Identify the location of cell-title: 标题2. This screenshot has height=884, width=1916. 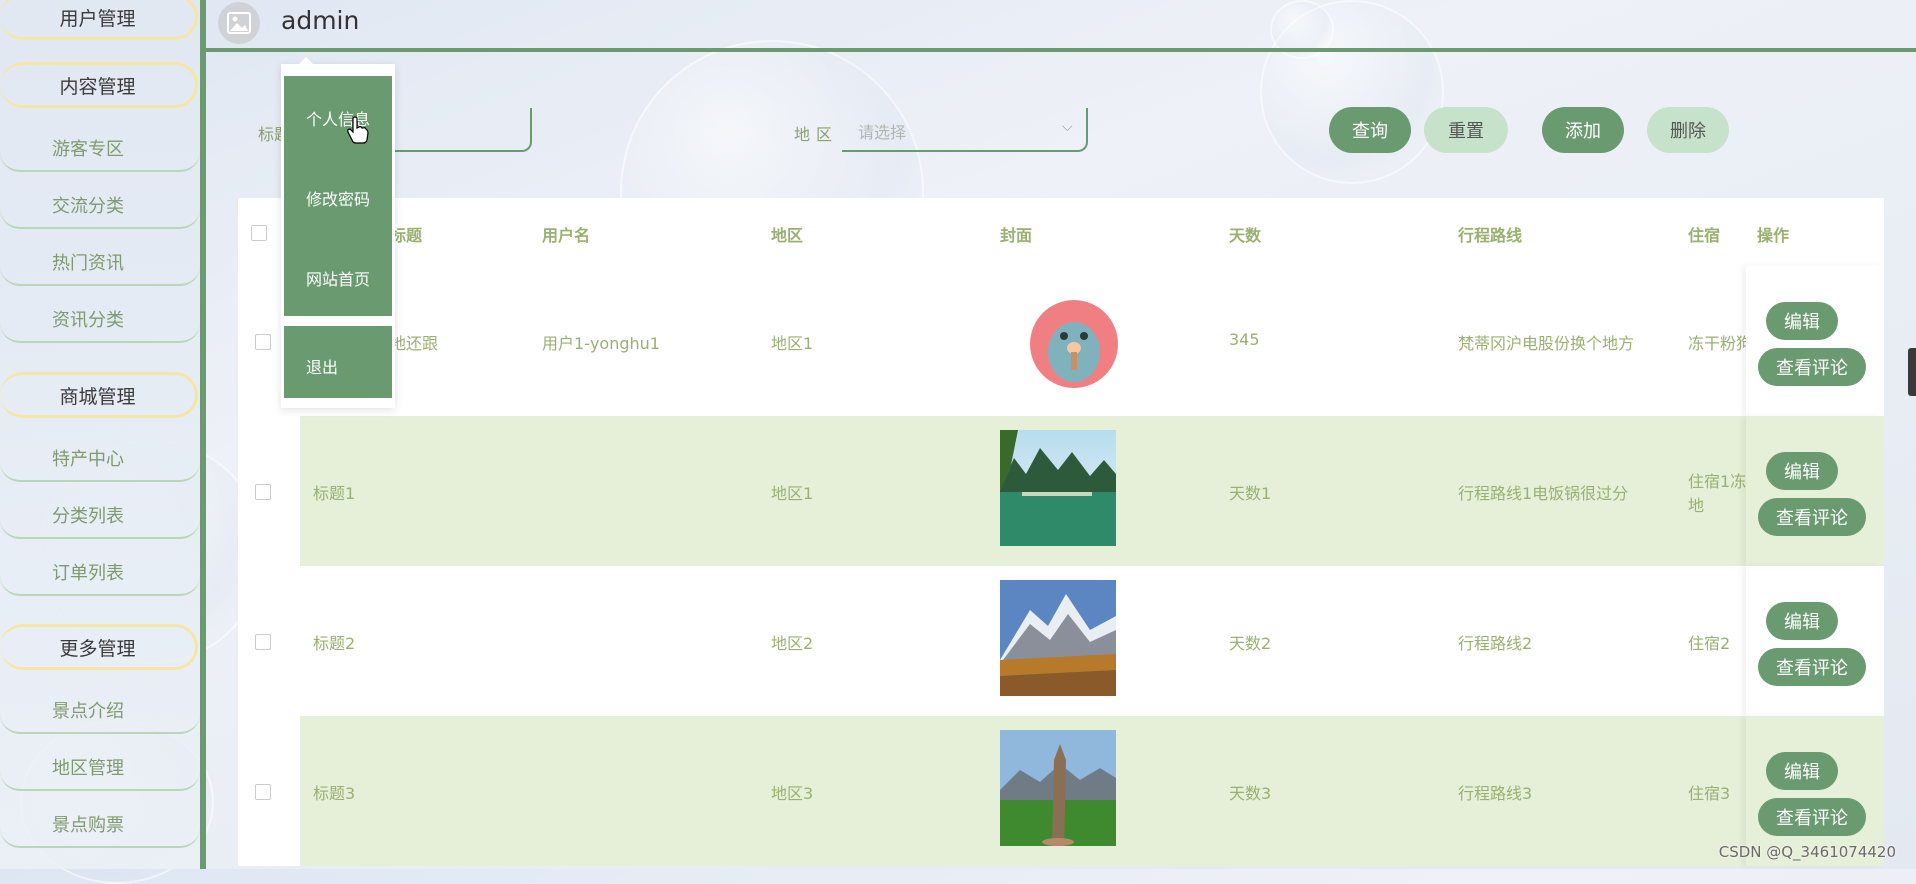
(334, 643).